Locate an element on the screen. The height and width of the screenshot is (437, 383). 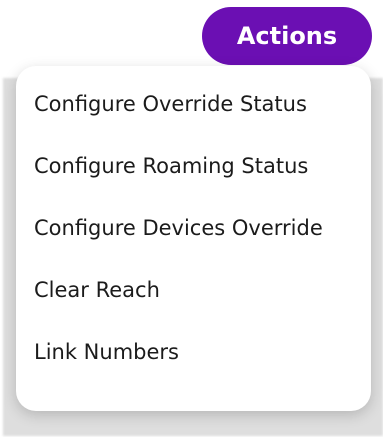
menu-item-configure-override-status: Configure Override Status is located at coordinates (193, 104).